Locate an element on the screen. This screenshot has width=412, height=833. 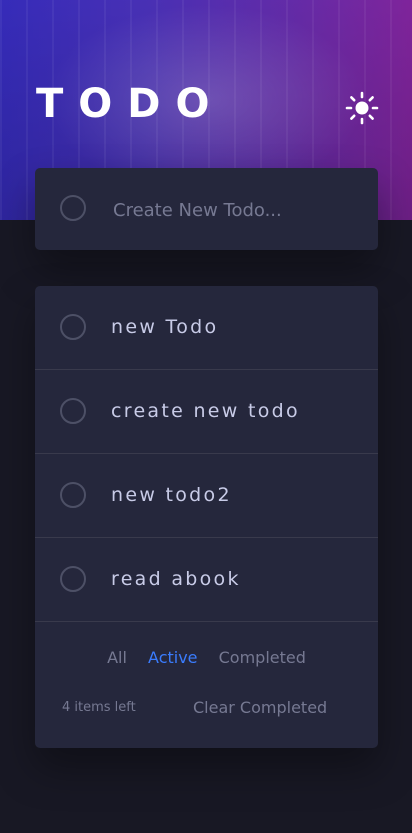
filter-completed: Completed is located at coordinates (262, 657).